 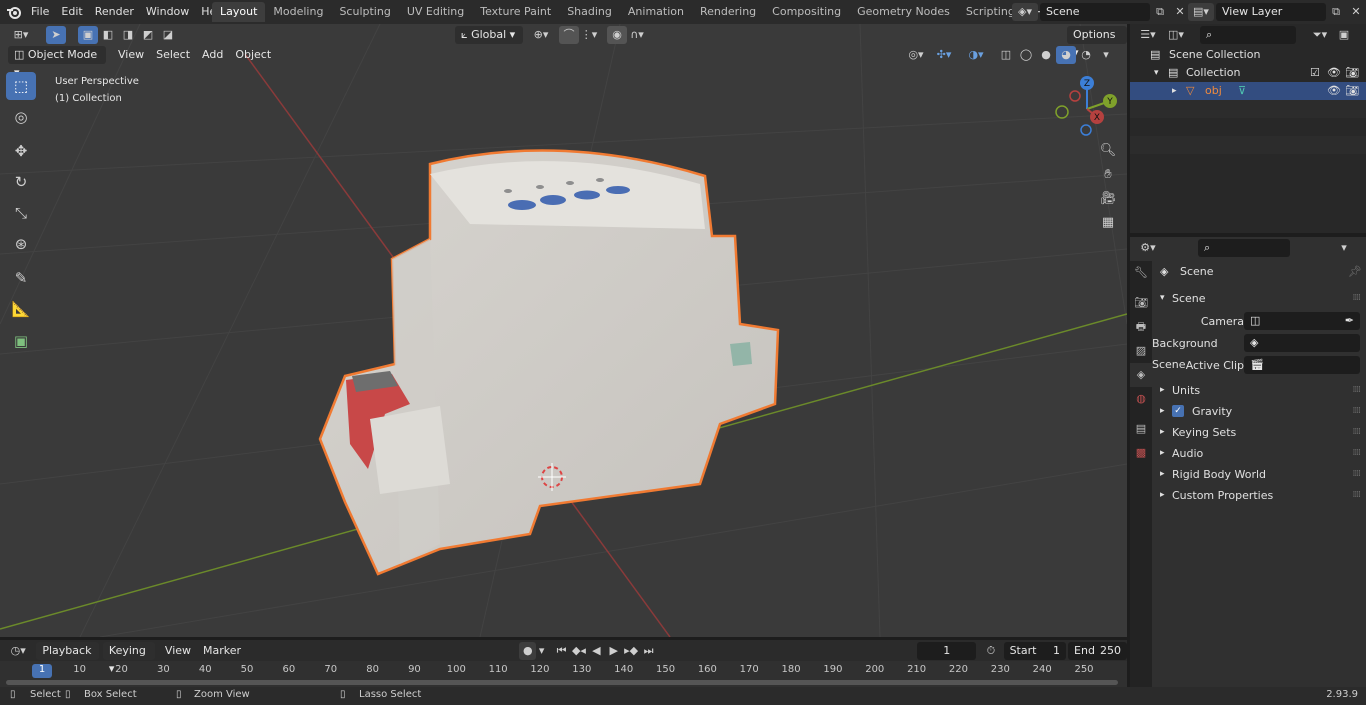 What do you see at coordinates (1108, 151) in the screenshot?
I see `zoom-icon: 🔍︎` at bounding box center [1108, 151].